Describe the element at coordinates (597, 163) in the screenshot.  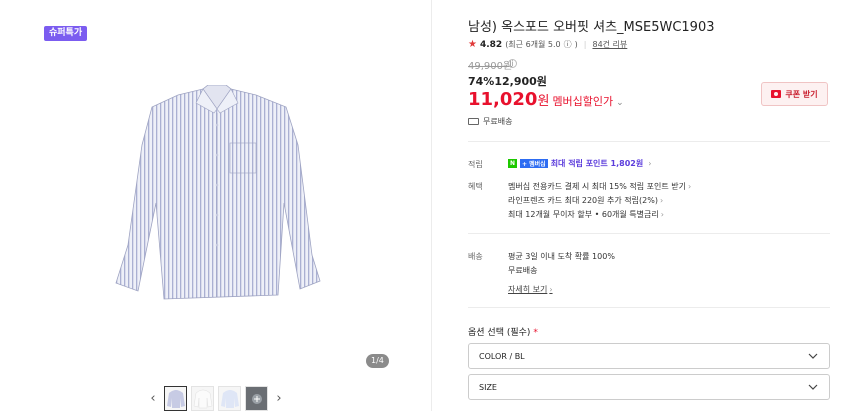
I see `max-point-text: 최대 적립 포인트 1,802원` at that location.